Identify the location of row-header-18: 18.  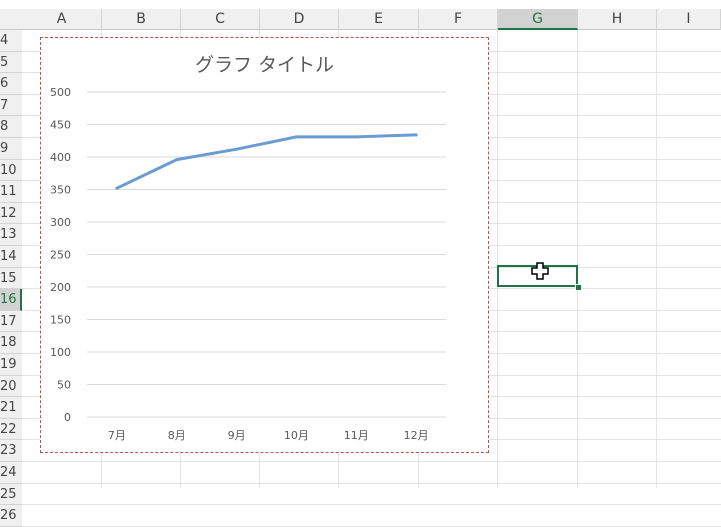
(11, 343).